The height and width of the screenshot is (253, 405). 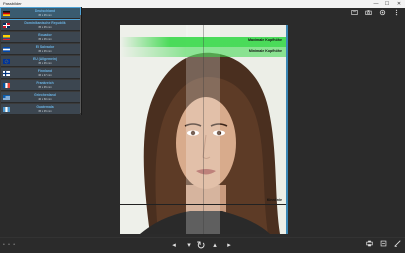 What do you see at coordinates (6, 37) in the screenshot?
I see `flag-ecuador-icon` at bounding box center [6, 37].